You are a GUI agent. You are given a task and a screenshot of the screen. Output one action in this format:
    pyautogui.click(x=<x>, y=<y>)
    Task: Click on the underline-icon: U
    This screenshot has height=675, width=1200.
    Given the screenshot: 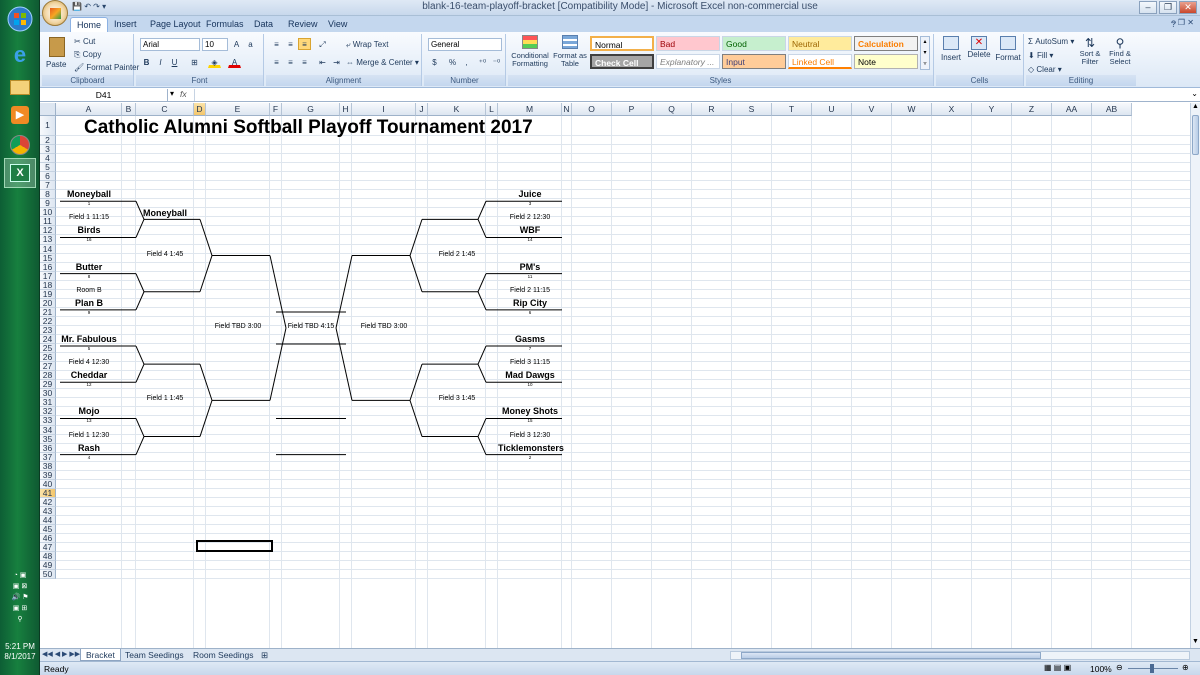 What is the action you would take?
    pyautogui.click(x=174, y=62)
    